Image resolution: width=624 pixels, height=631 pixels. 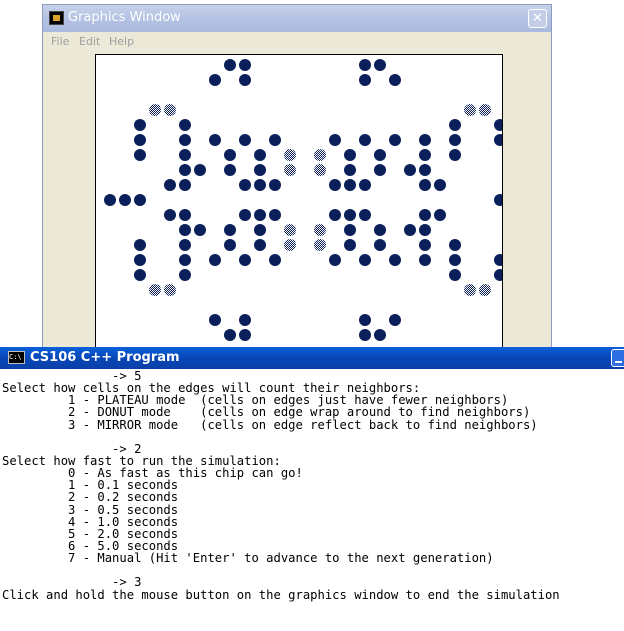 I want to click on menu-file: File, so click(x=60, y=41).